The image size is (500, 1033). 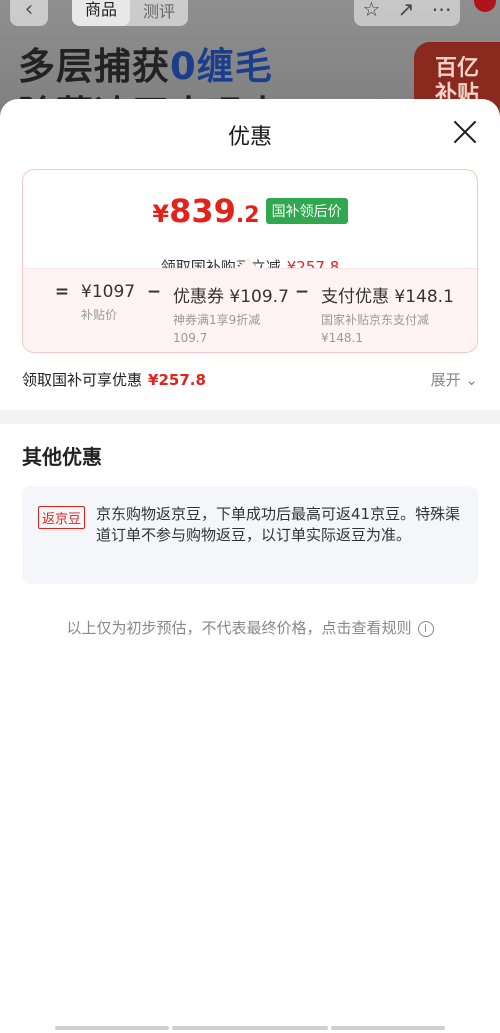 What do you see at coordinates (177, 380) in the screenshot?
I see `benefit-amount: ¥257.8` at bounding box center [177, 380].